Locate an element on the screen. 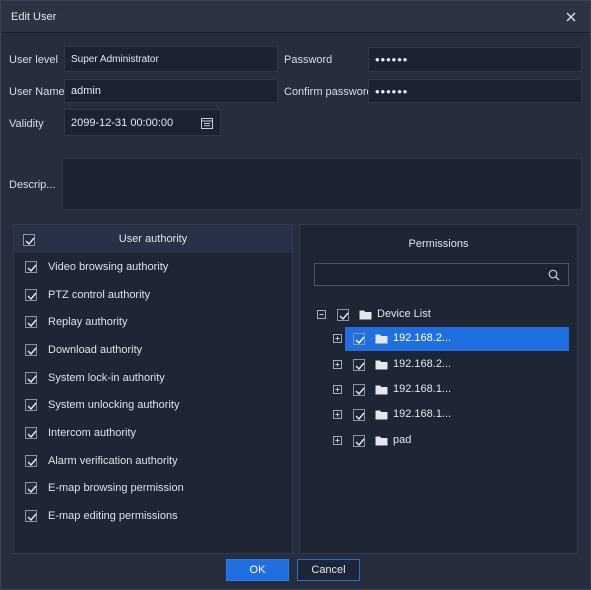 Image resolution: width=591 pixels, height=590 pixels. password-value: •••••• is located at coordinates (392, 59).